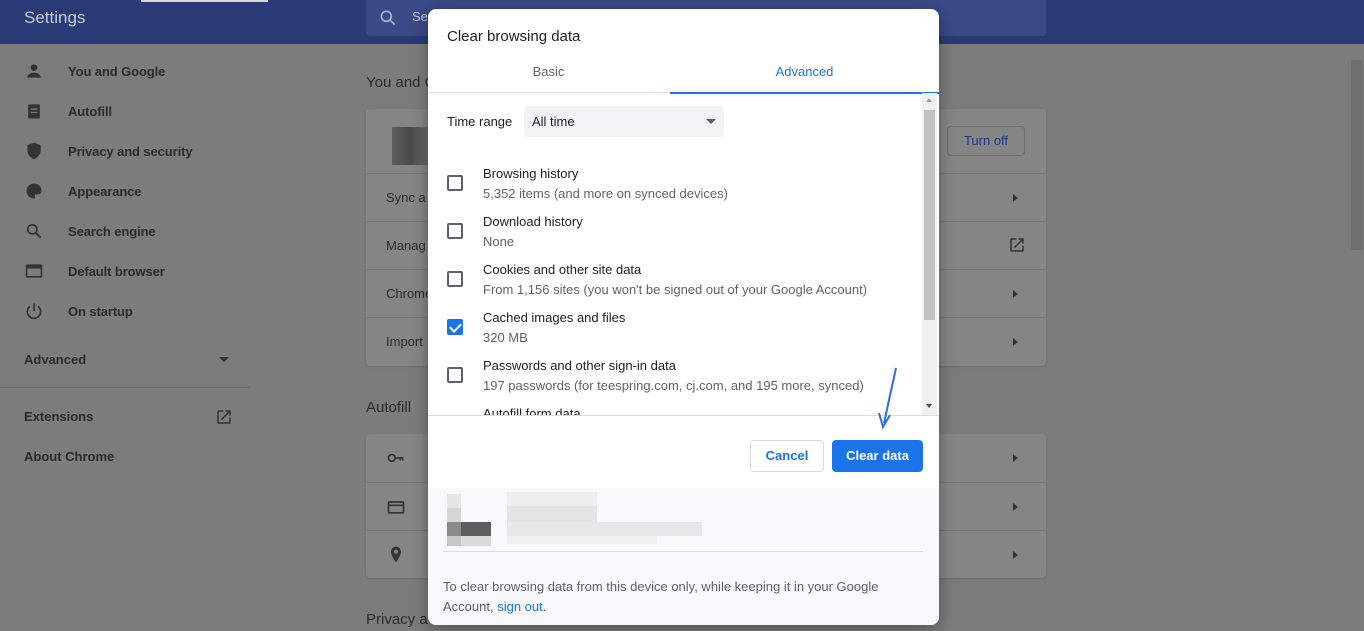 This screenshot has height=631, width=1364. I want to click on section-heading-autofill: Autofill, so click(389, 407).